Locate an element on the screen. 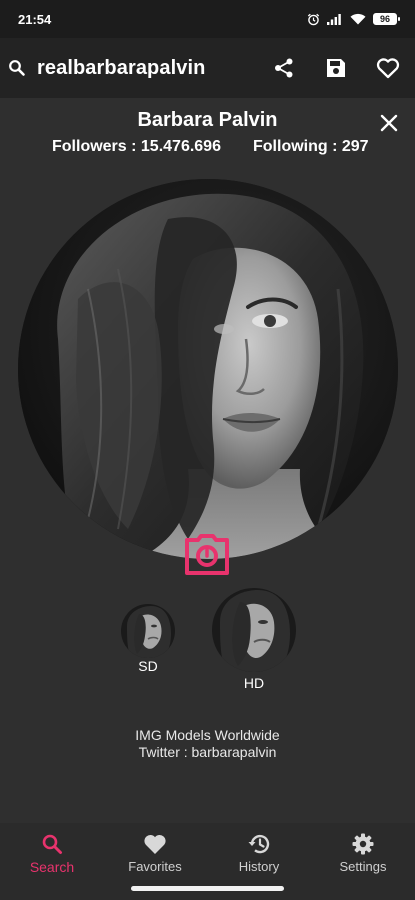 The height and width of the screenshot is (900, 415). history-icon is located at coordinates (259, 844).